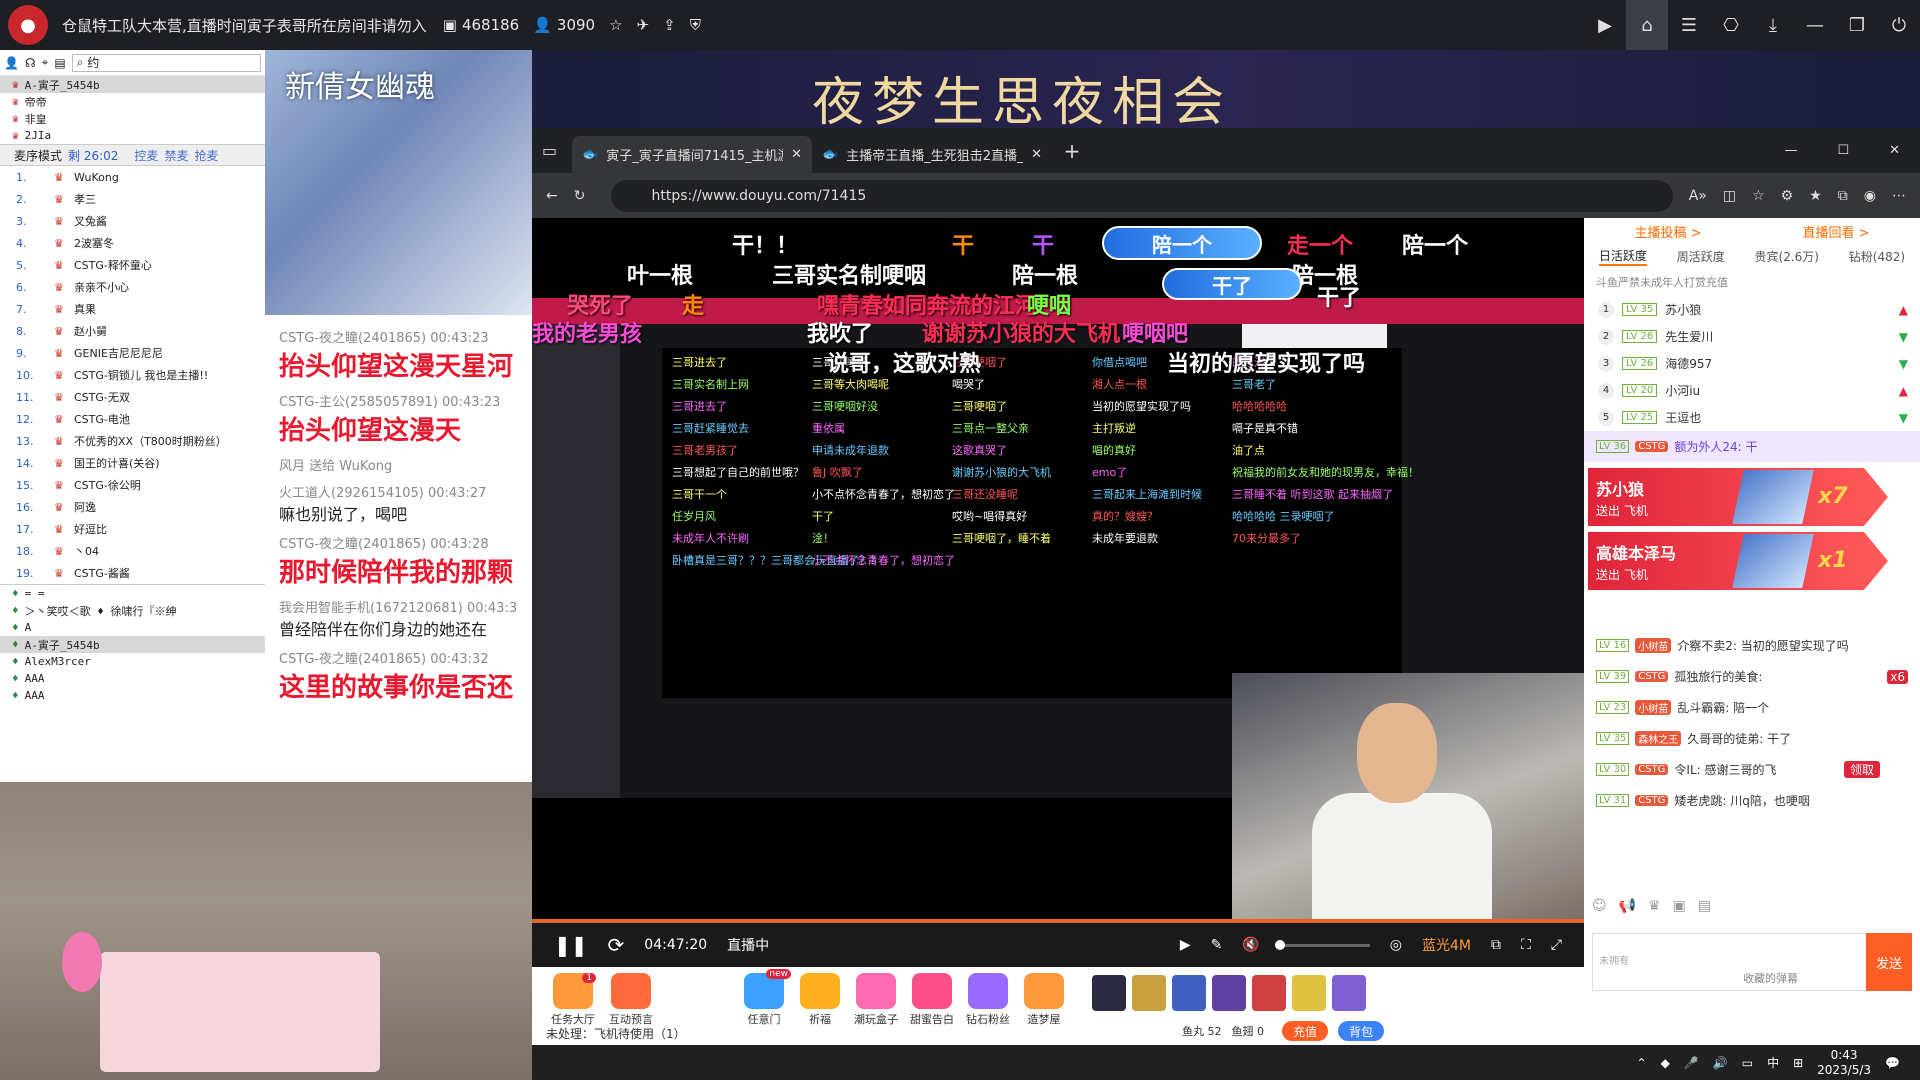 The image size is (1920, 1080). Describe the element at coordinates (132, 644) in the screenshot. I see `member-item: ♦ A-寅子_5454b` at that location.